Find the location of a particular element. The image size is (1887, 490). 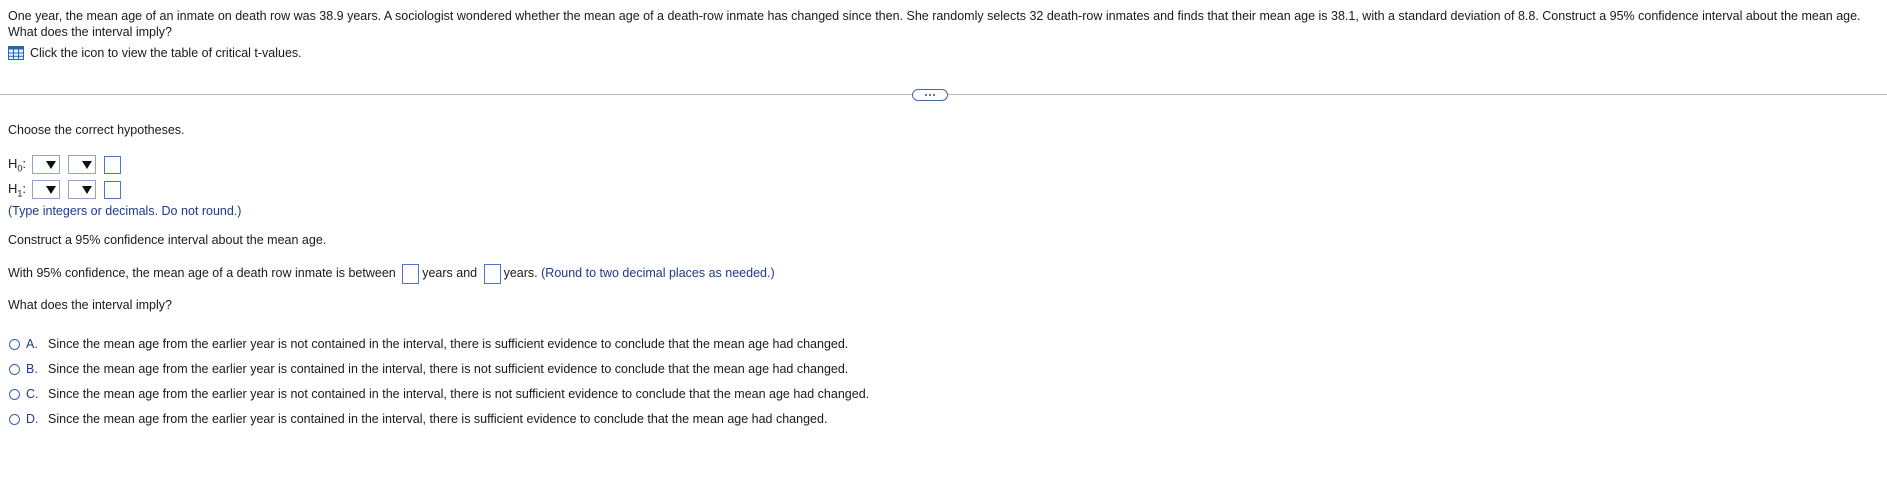

h0-row: H0: is located at coordinates (64, 164).